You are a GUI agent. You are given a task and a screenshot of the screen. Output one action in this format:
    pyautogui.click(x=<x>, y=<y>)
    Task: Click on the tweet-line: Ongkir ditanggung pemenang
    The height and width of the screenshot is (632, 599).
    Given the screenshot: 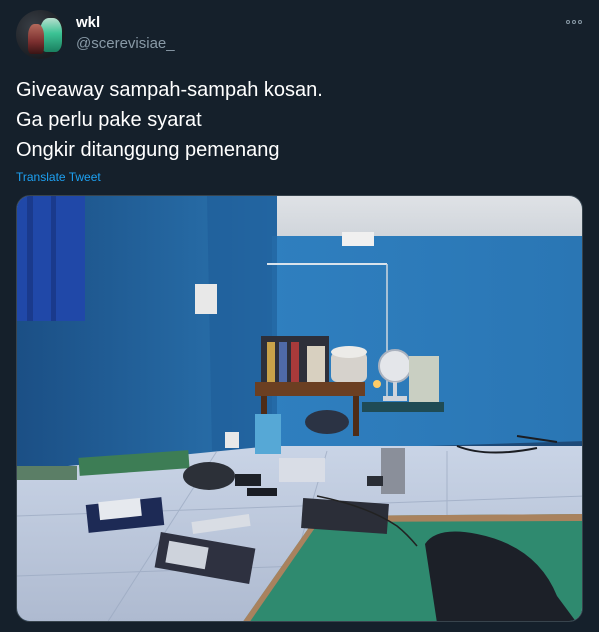 What is the action you would take?
    pyautogui.click(x=148, y=150)
    